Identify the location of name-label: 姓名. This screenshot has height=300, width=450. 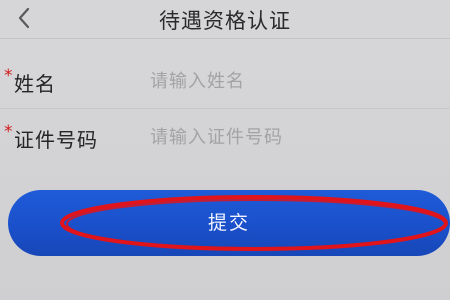
(35, 84).